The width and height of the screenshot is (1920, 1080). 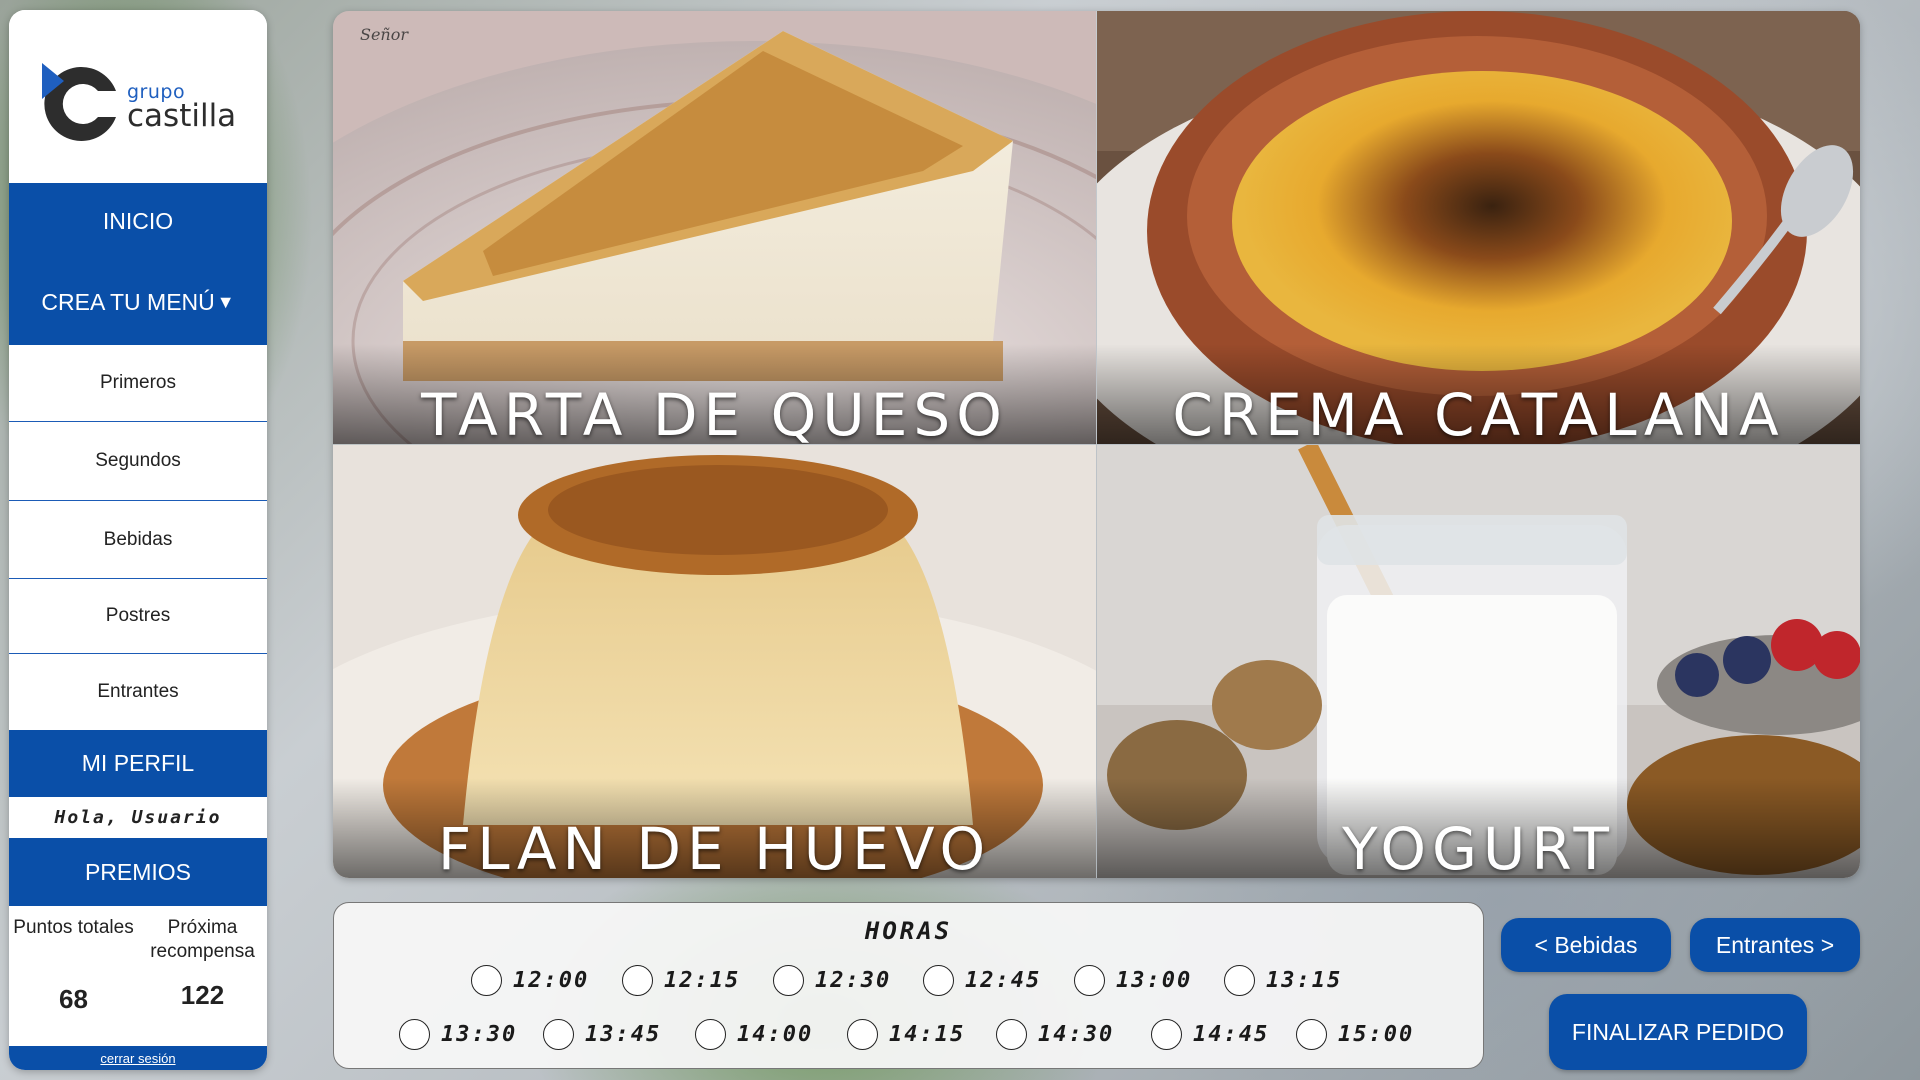 What do you see at coordinates (623, 1034) in the screenshot?
I see `time-slot-label: 13:45` at bounding box center [623, 1034].